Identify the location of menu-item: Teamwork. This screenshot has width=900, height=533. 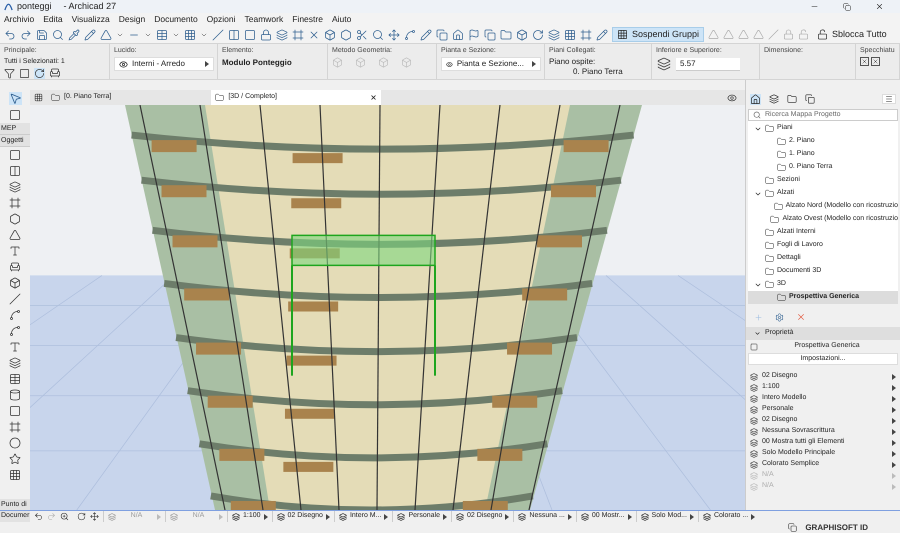
(264, 19).